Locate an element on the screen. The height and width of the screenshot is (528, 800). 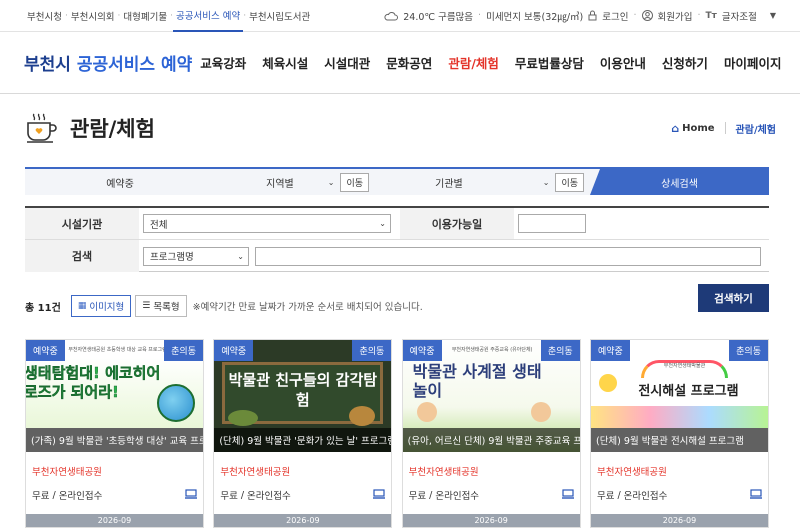
region-badge: 춘의동 is located at coordinates (560, 350).